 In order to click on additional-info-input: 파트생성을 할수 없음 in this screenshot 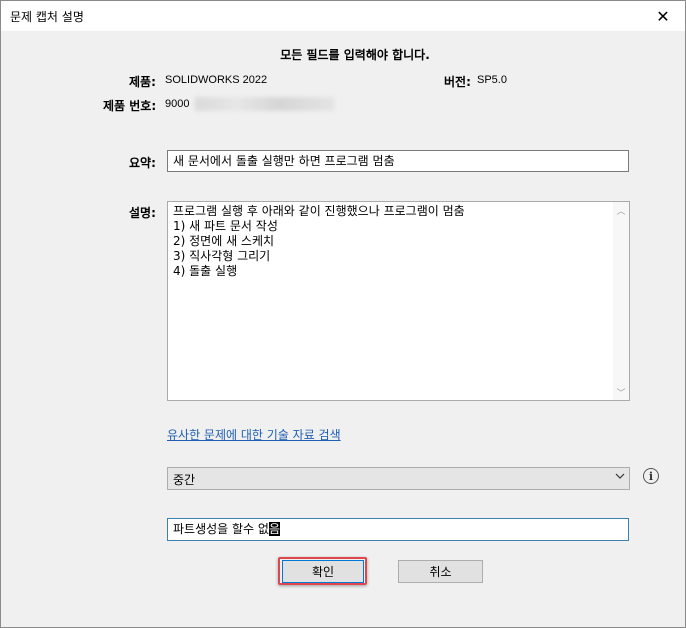, I will do `click(398, 529)`.